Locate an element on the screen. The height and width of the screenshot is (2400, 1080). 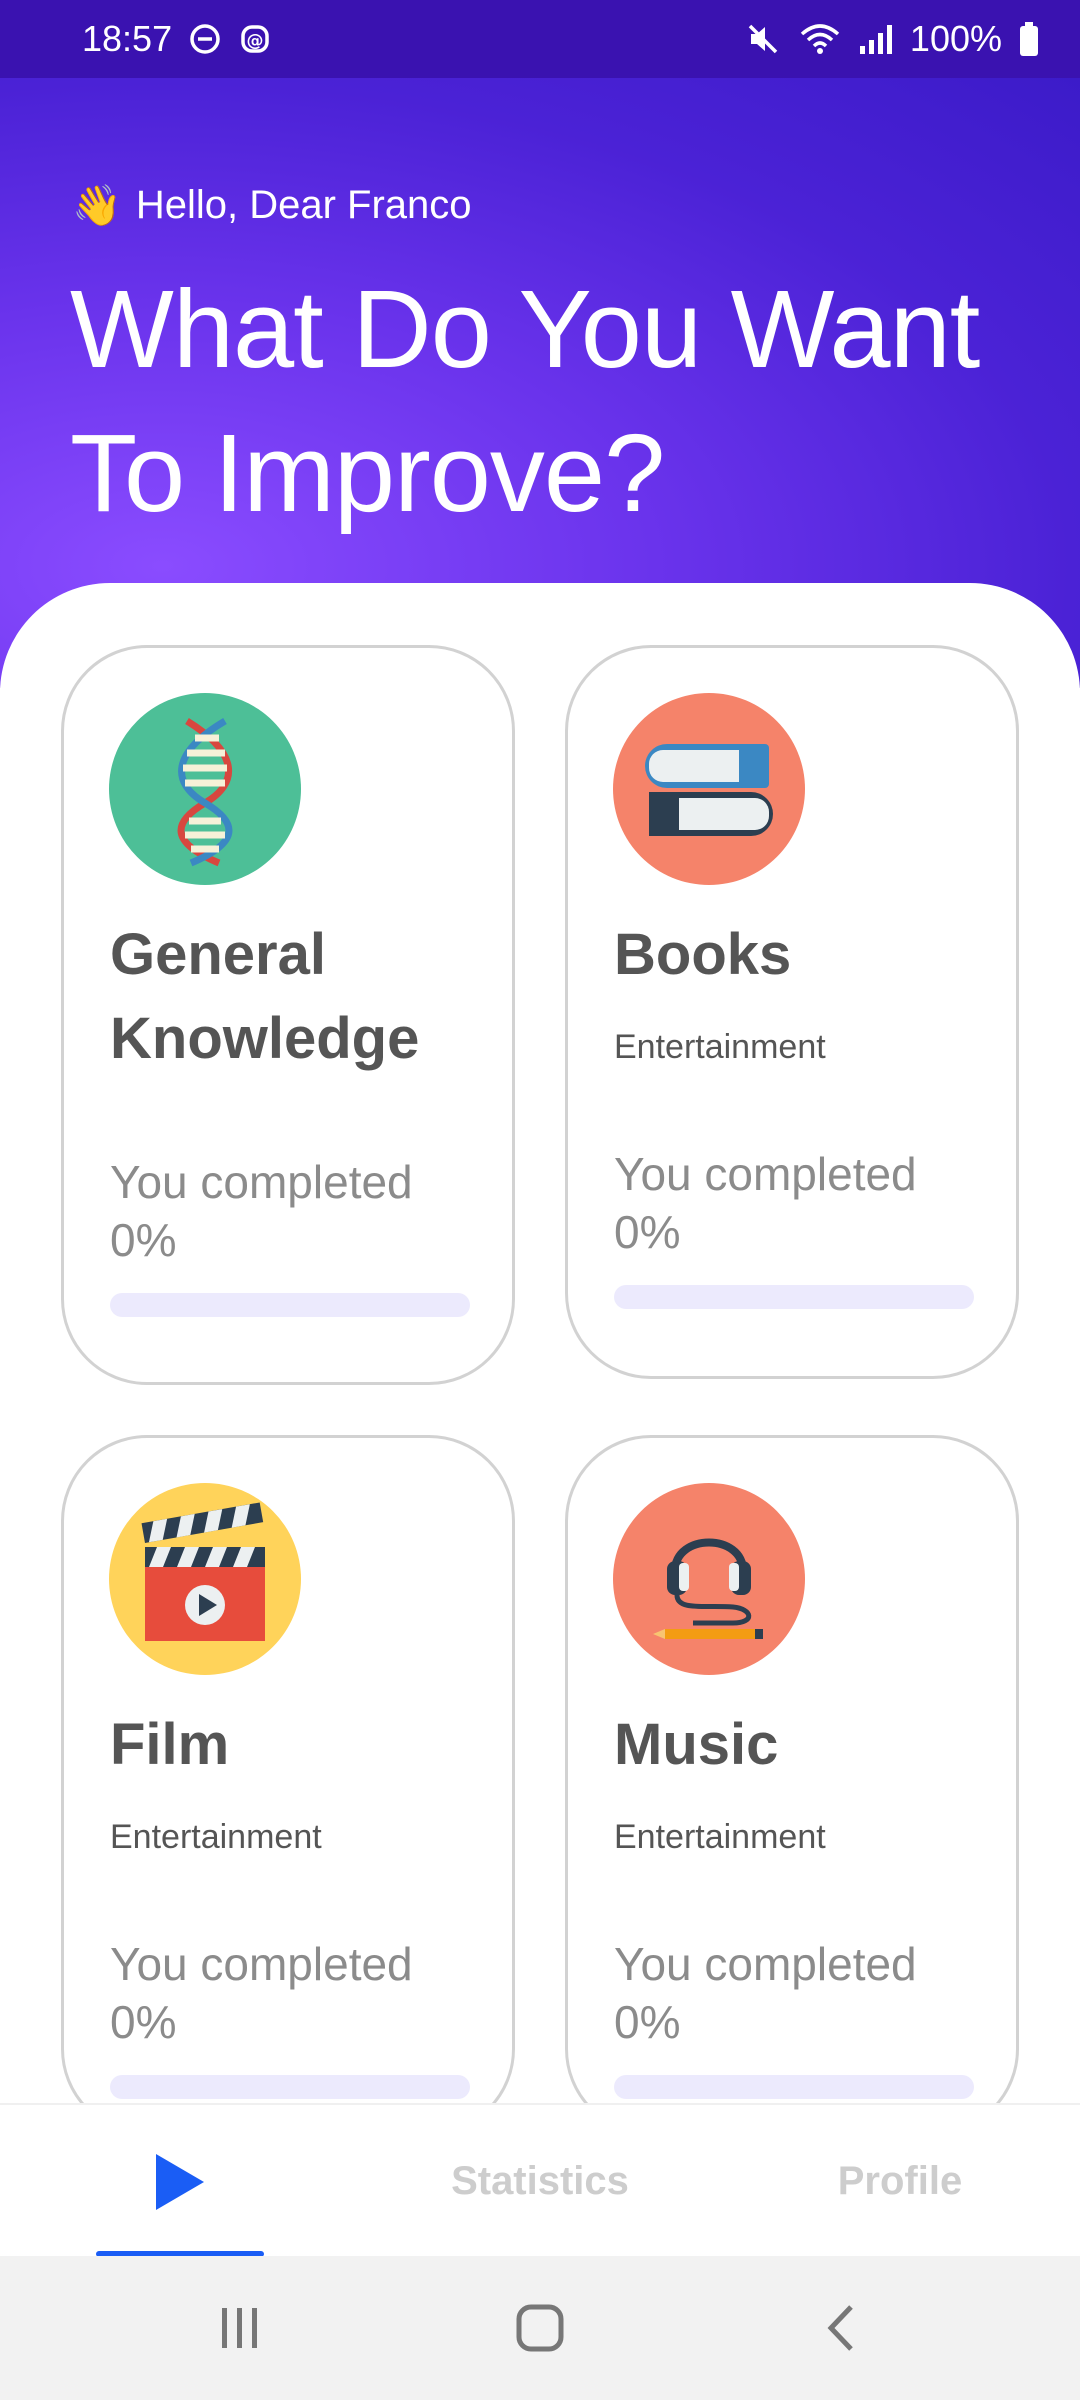
recent-apps-icon is located at coordinates (239, 2328).